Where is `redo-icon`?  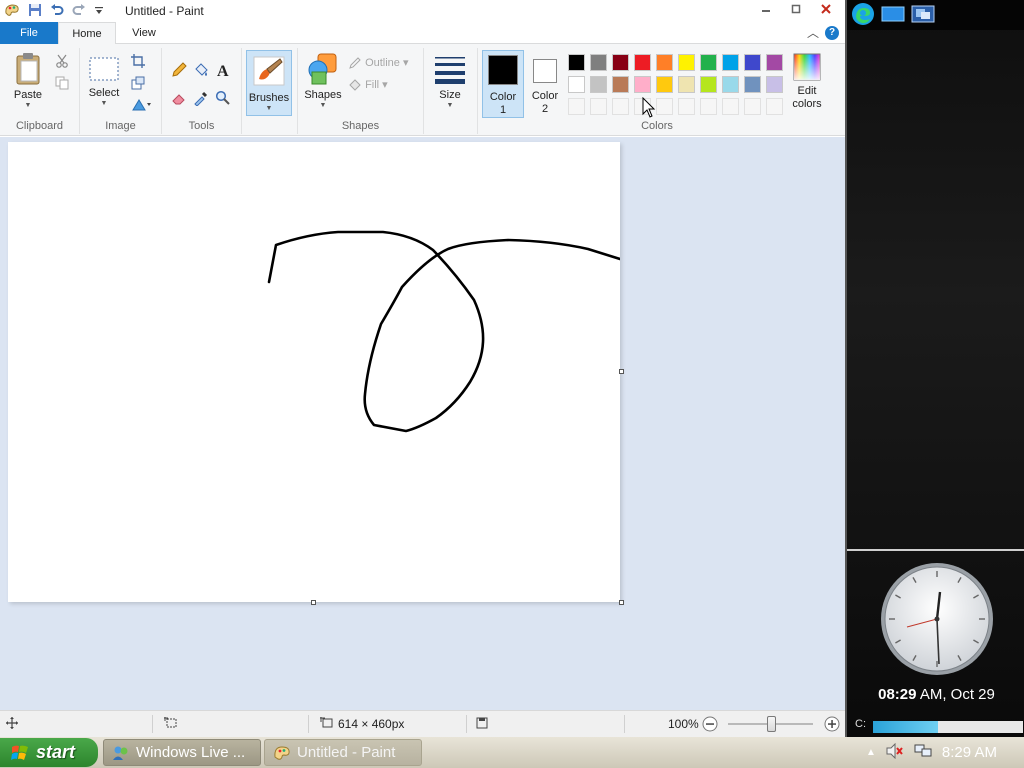
redo-icon is located at coordinates (79, 11).